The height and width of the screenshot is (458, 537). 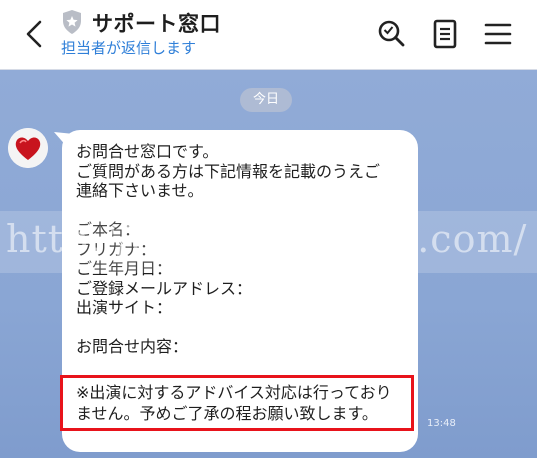 What do you see at coordinates (266, 100) in the screenshot?
I see `date-label: 今日` at bounding box center [266, 100].